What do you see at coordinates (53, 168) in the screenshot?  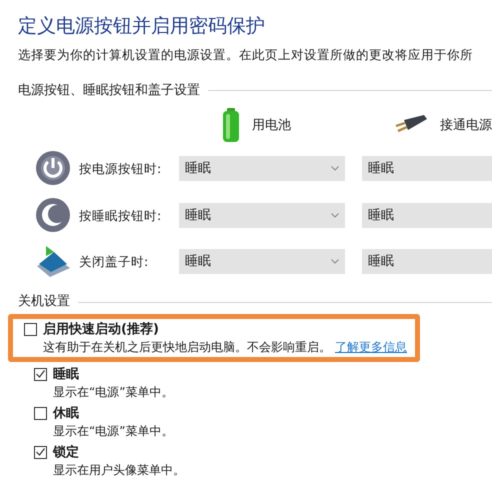 I see `power-icon` at bounding box center [53, 168].